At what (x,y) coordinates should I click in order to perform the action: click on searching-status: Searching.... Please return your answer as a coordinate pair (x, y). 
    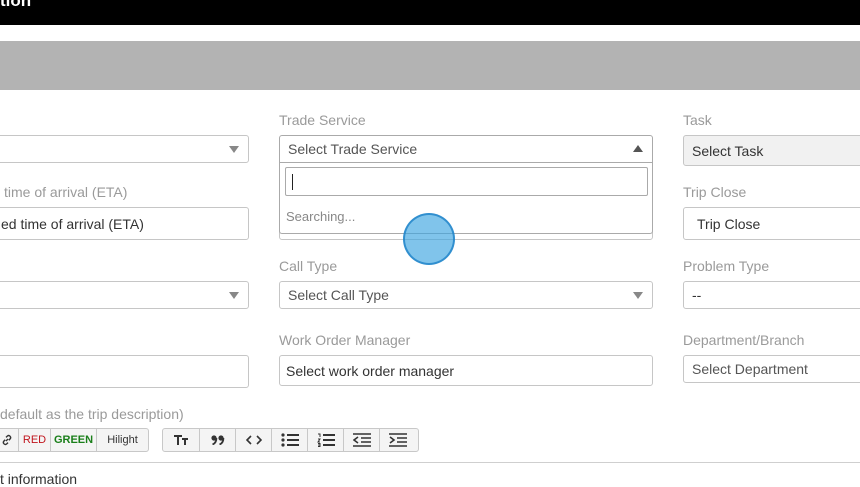
    Looking at the image, I should click on (321, 216).